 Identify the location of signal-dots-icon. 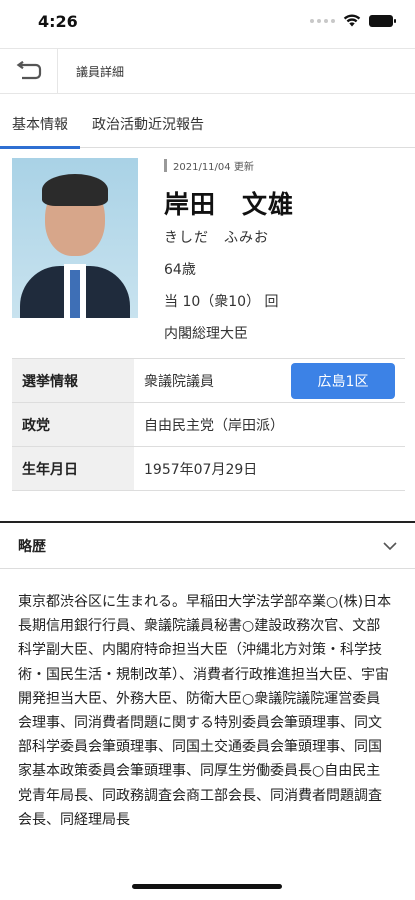
(322, 20).